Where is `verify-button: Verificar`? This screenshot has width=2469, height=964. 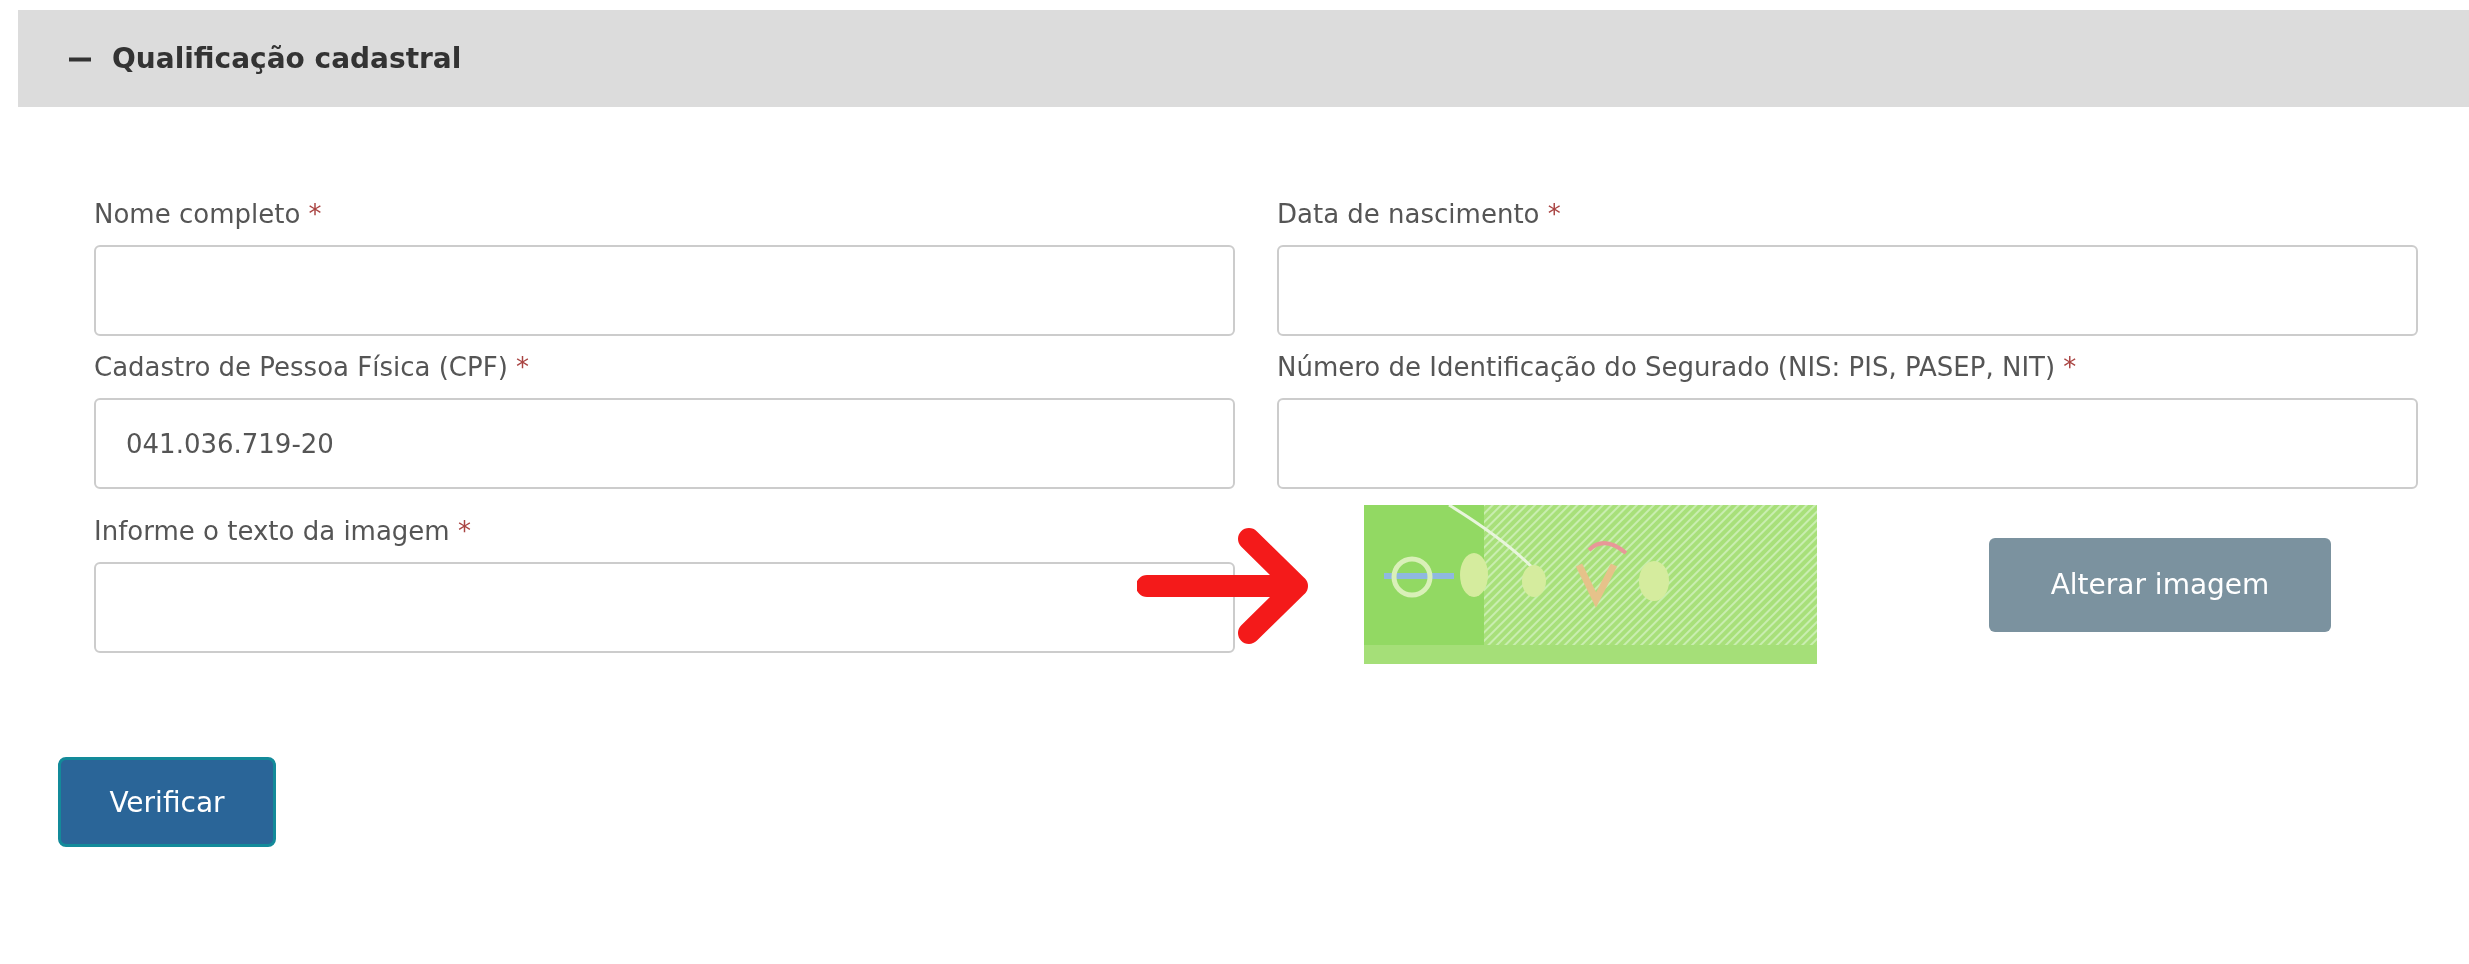 verify-button: Verificar is located at coordinates (167, 802).